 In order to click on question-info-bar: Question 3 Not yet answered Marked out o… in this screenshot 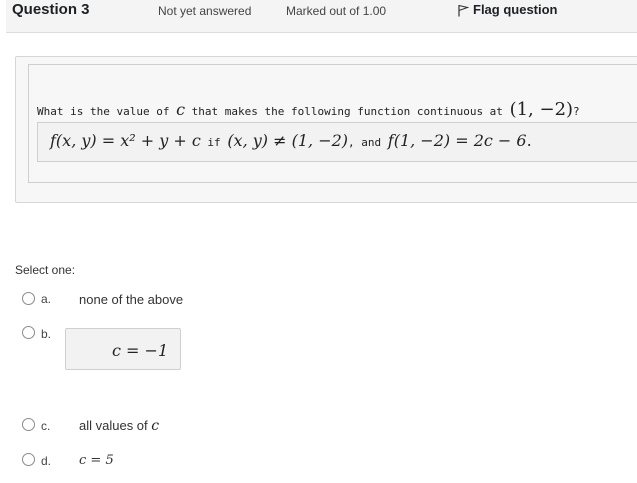, I will do `click(321, 16)`.